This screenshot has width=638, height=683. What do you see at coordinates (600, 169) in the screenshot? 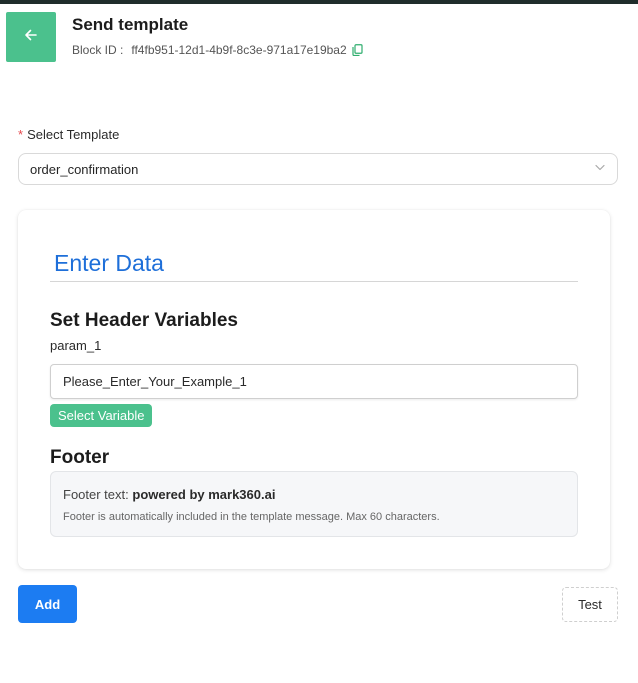
I see `chevron-down-icon` at bounding box center [600, 169].